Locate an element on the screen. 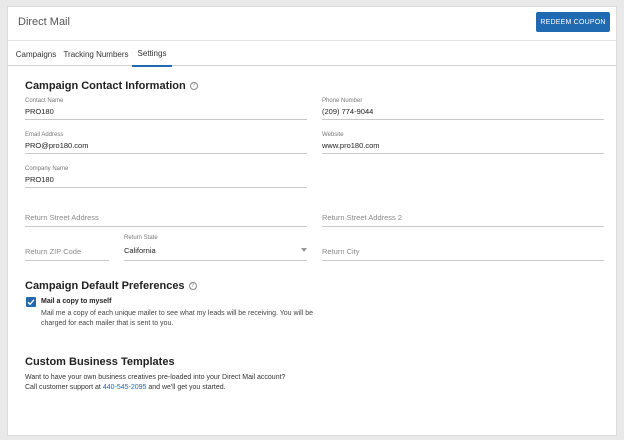 Image resolution: width=624 pixels, height=440 pixels. return-street-placeholder: Return Street Address is located at coordinates (62, 217).